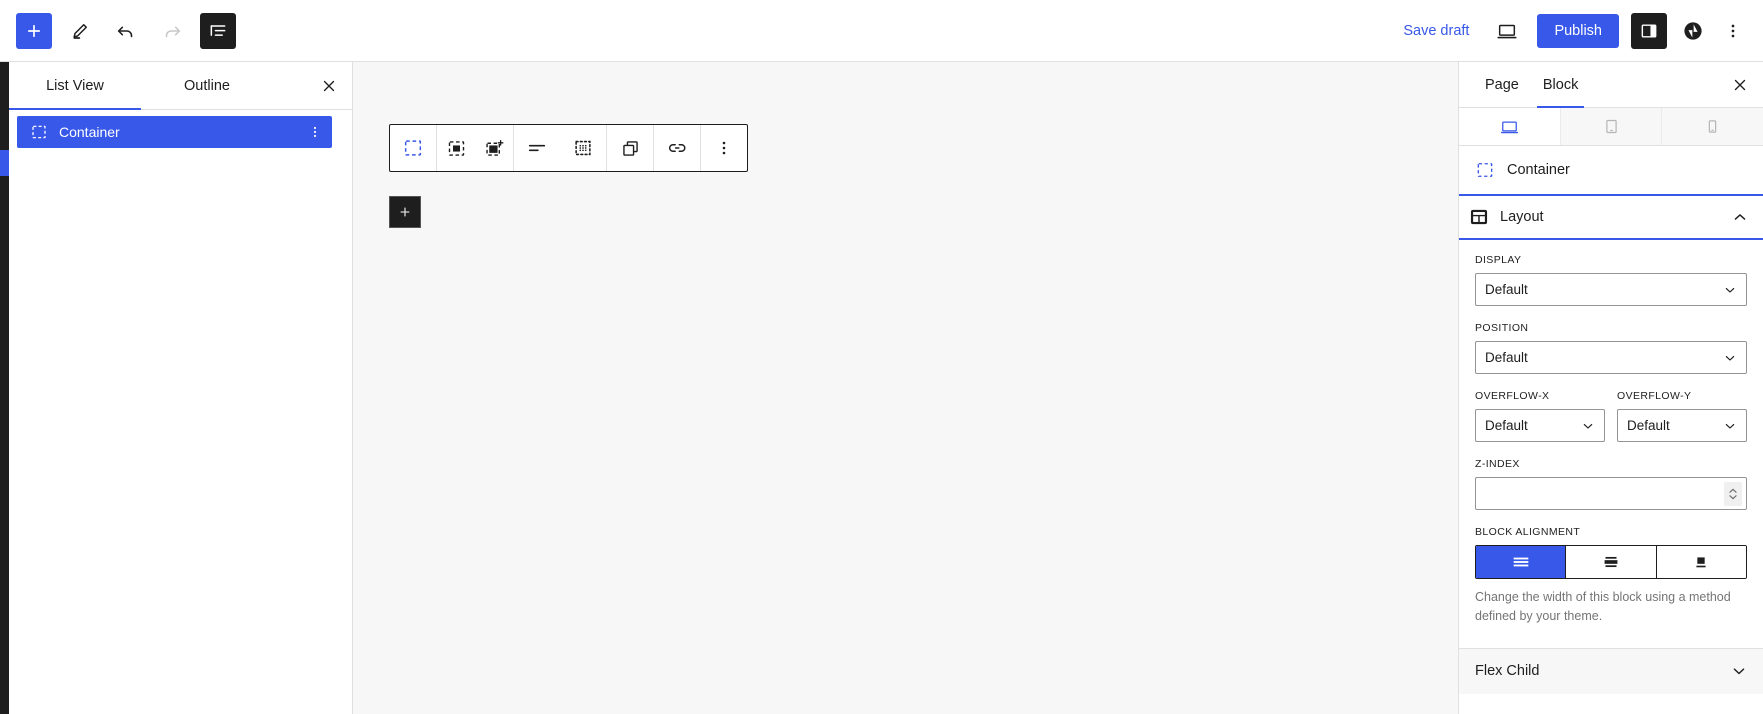 This screenshot has width=1763, height=714. Describe the element at coordinates (4, 163) in the screenshot. I see `drag-position-indicator` at that location.